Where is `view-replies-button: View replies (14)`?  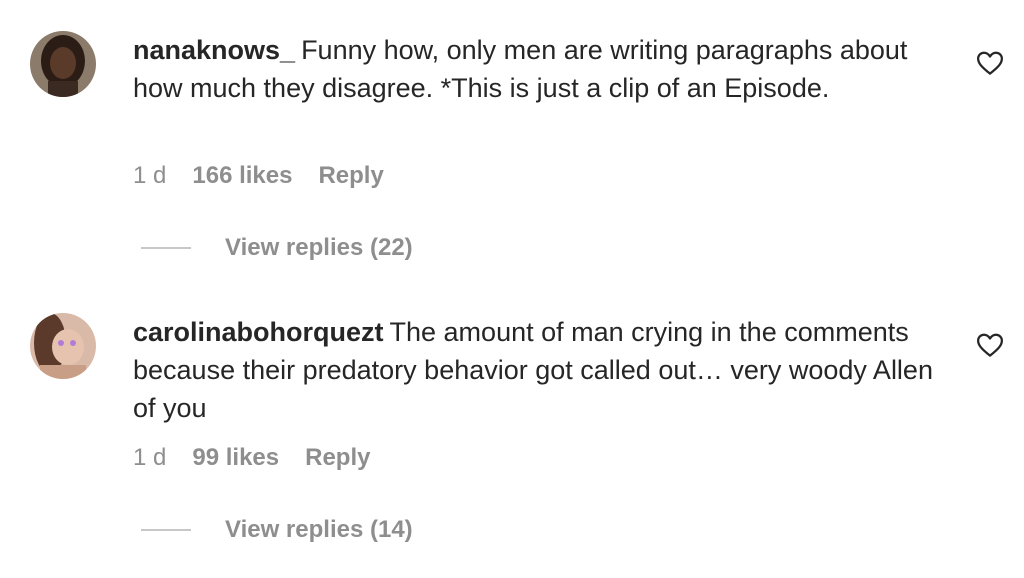
view-replies-button: View replies (14) is located at coordinates (277, 530).